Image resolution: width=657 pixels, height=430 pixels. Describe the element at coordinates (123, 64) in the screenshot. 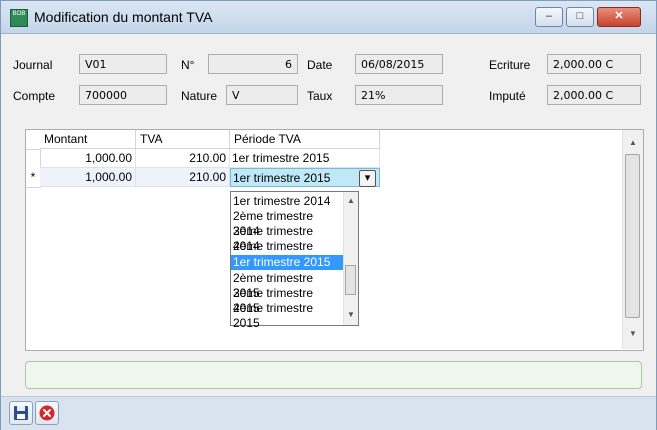

I see `journal-field: V01` at that location.